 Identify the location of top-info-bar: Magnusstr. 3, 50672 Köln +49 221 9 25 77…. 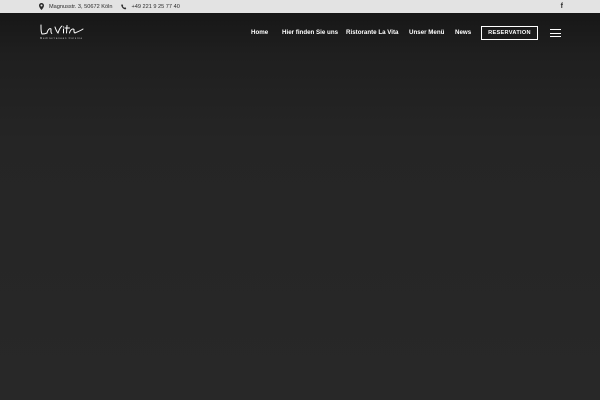
(300, 6).